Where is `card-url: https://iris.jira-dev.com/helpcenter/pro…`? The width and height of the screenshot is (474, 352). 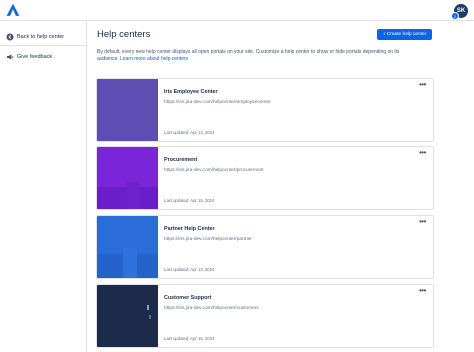
card-url: https://iris.jira-dev.com/helpcenter/pro… is located at coordinates (214, 170).